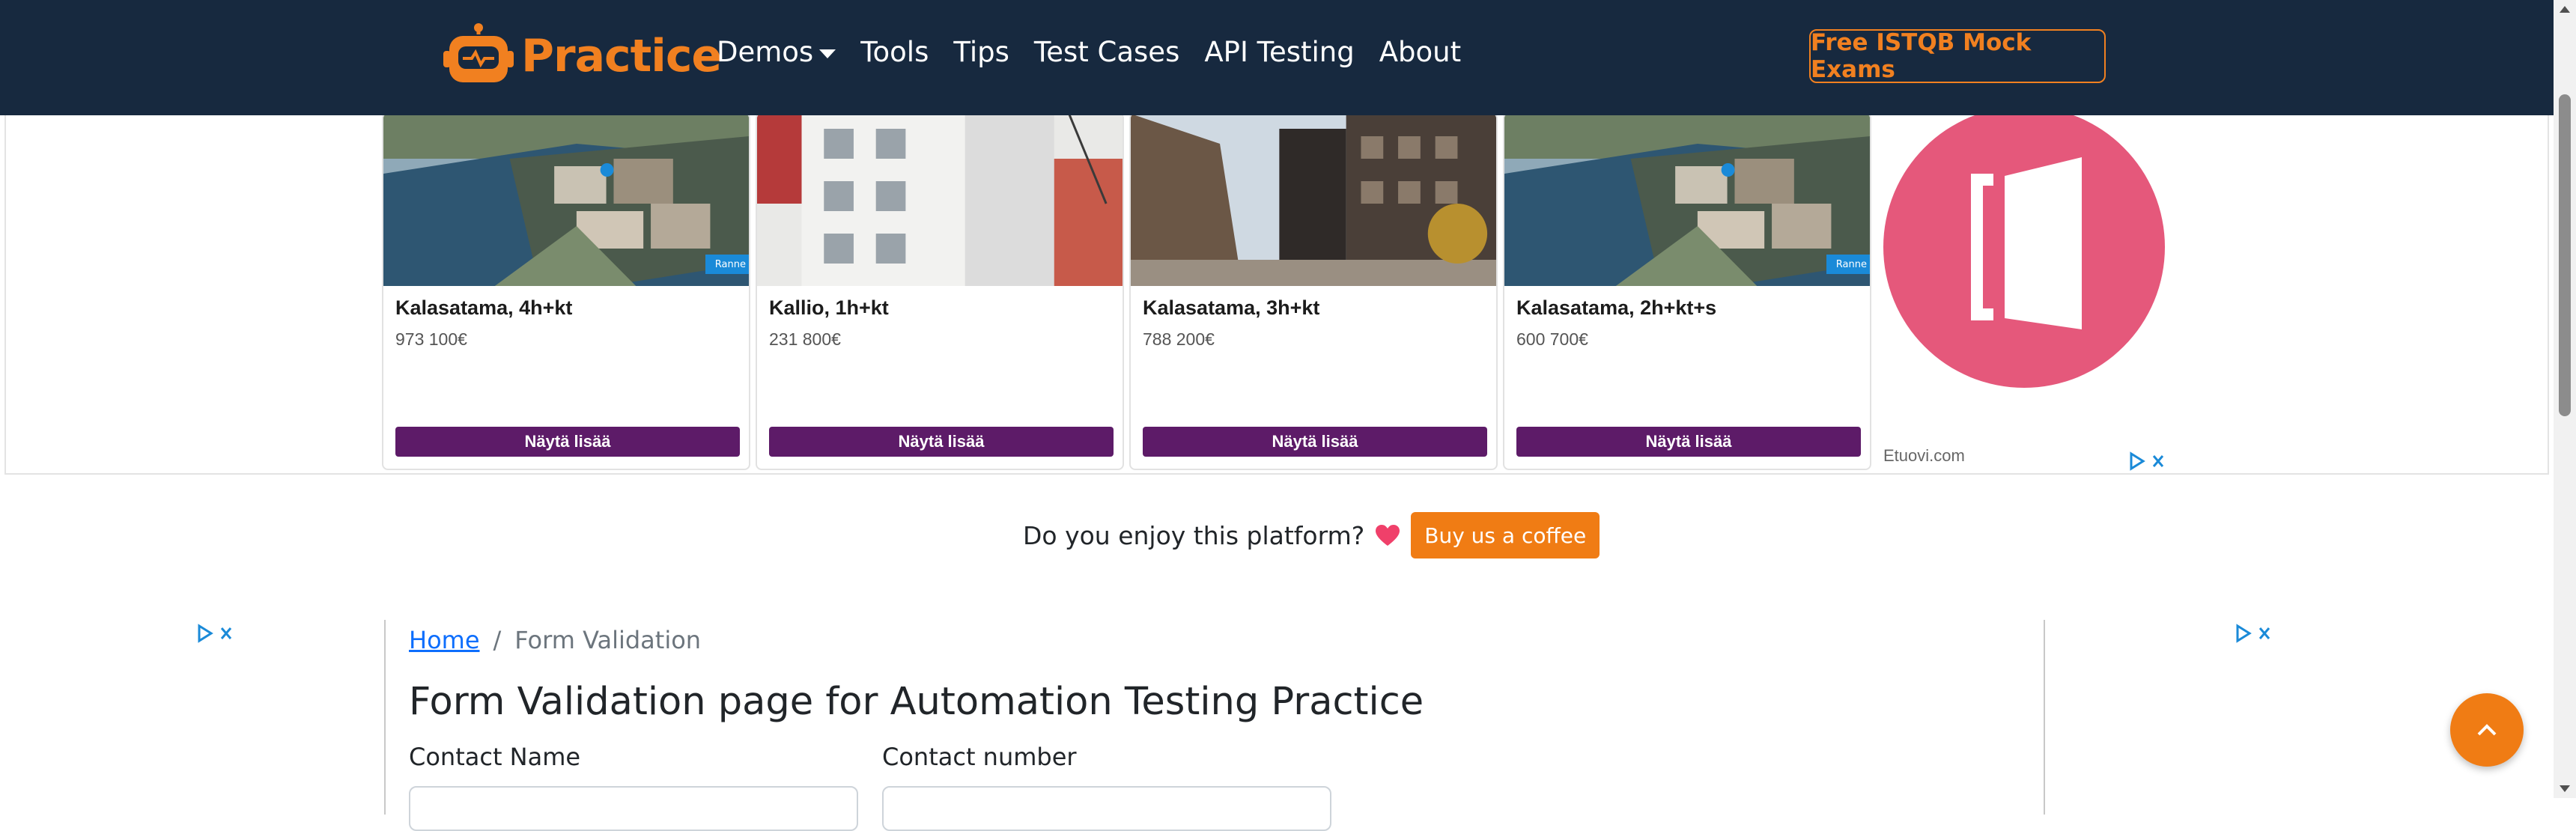 The height and width of the screenshot is (831, 2576). I want to click on listing-price: 231 800€, so click(805, 339).